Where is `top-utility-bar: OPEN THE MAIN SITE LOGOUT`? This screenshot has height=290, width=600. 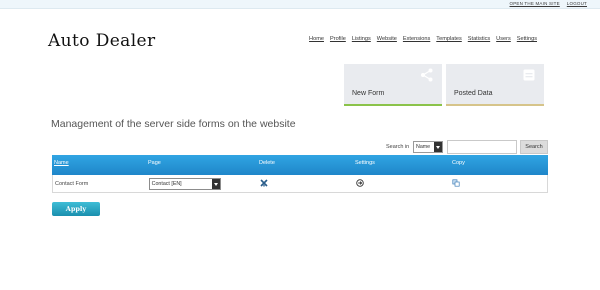
top-utility-bar: OPEN THE MAIN SITE LOGOUT is located at coordinates (300, 4).